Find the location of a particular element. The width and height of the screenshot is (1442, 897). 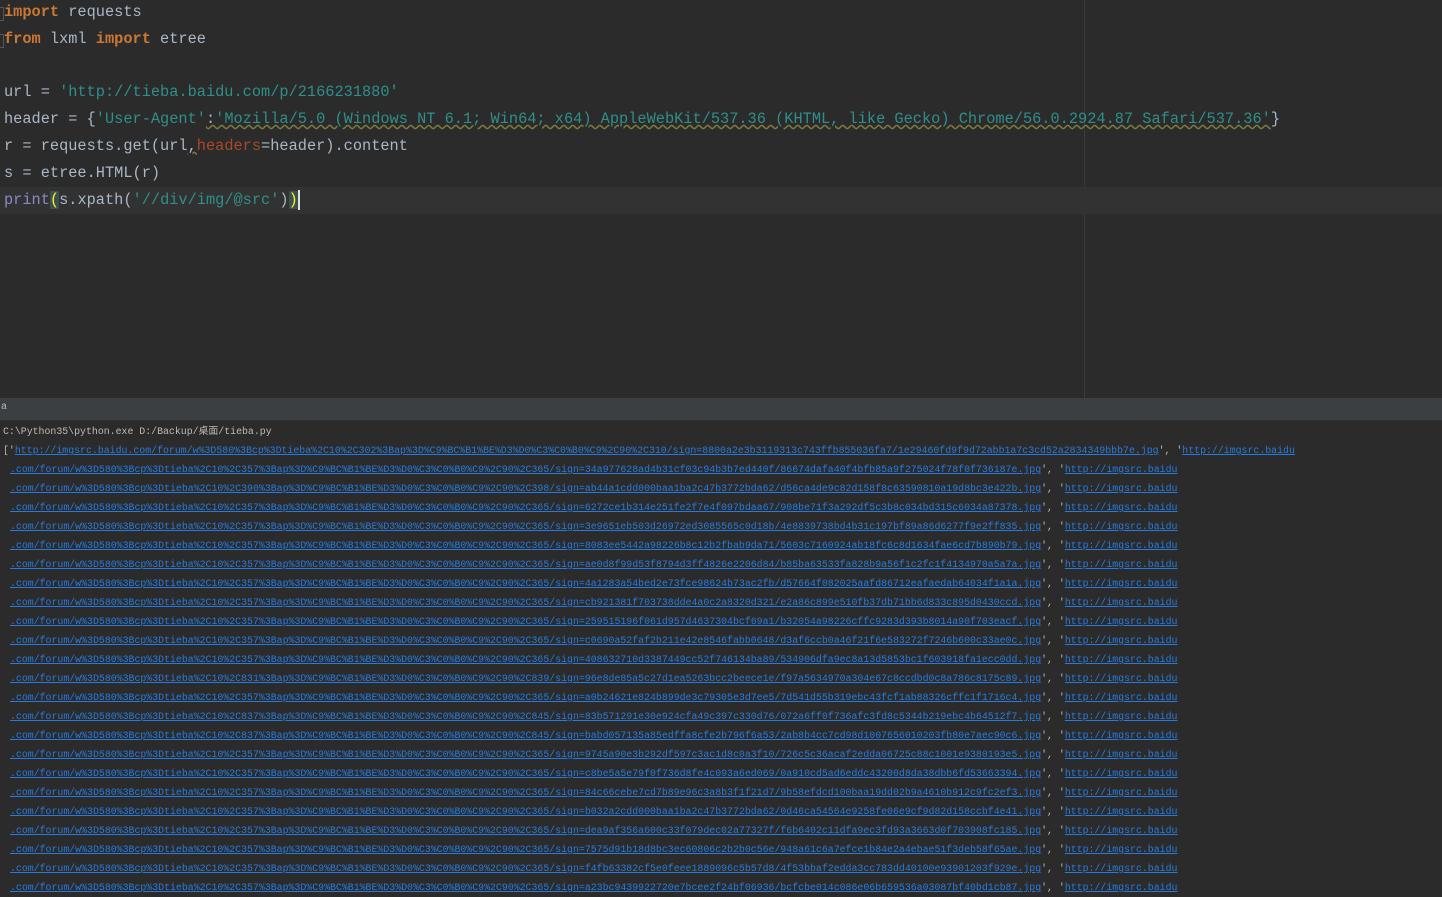

code-line-2: from lxml import etree is located at coordinates (105, 39).